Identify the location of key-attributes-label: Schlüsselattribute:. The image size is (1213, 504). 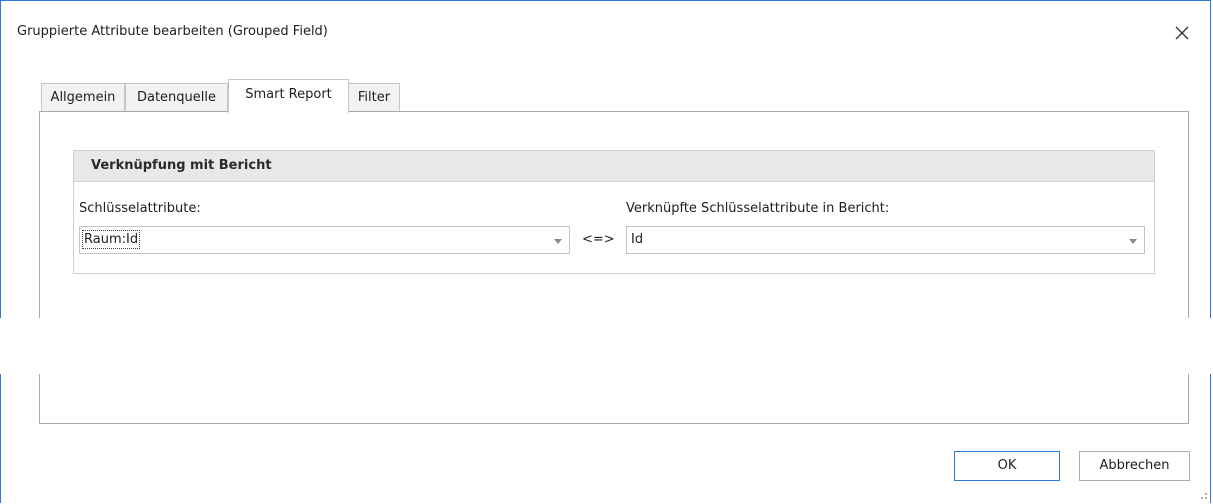
(140, 208).